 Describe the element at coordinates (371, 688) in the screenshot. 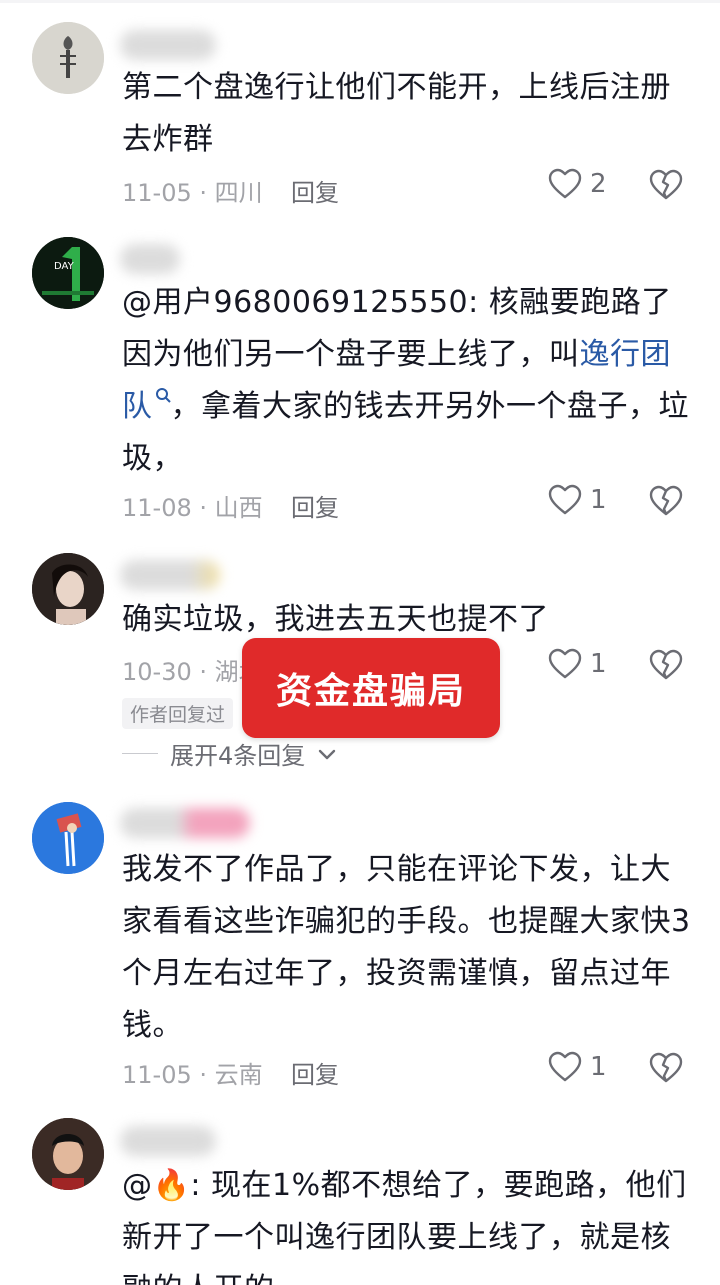

I see `scam-warning-banner: 资金盘骗局` at that location.